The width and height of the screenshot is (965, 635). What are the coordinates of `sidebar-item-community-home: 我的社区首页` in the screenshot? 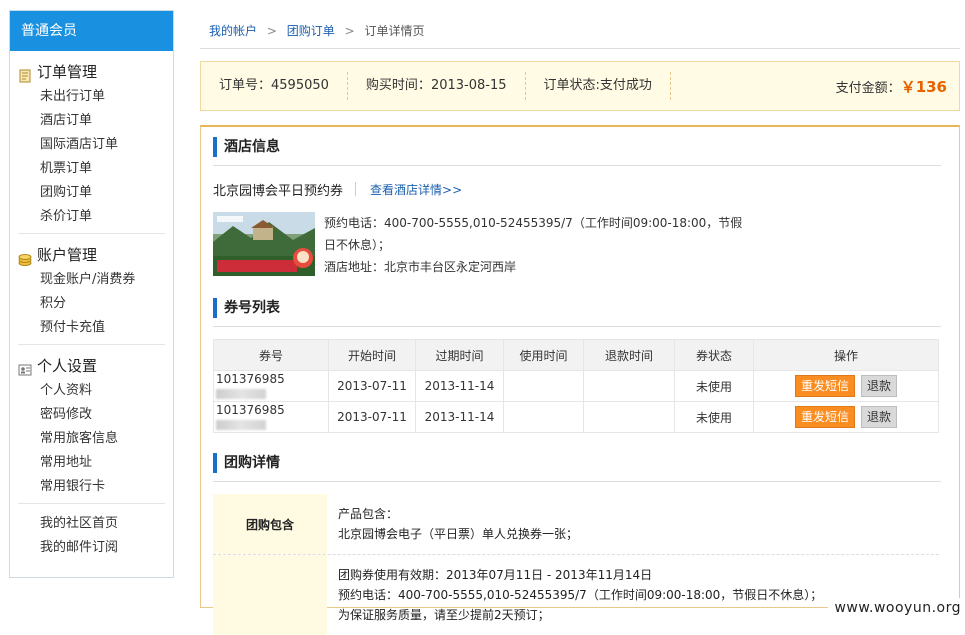 It's located at (91, 524).